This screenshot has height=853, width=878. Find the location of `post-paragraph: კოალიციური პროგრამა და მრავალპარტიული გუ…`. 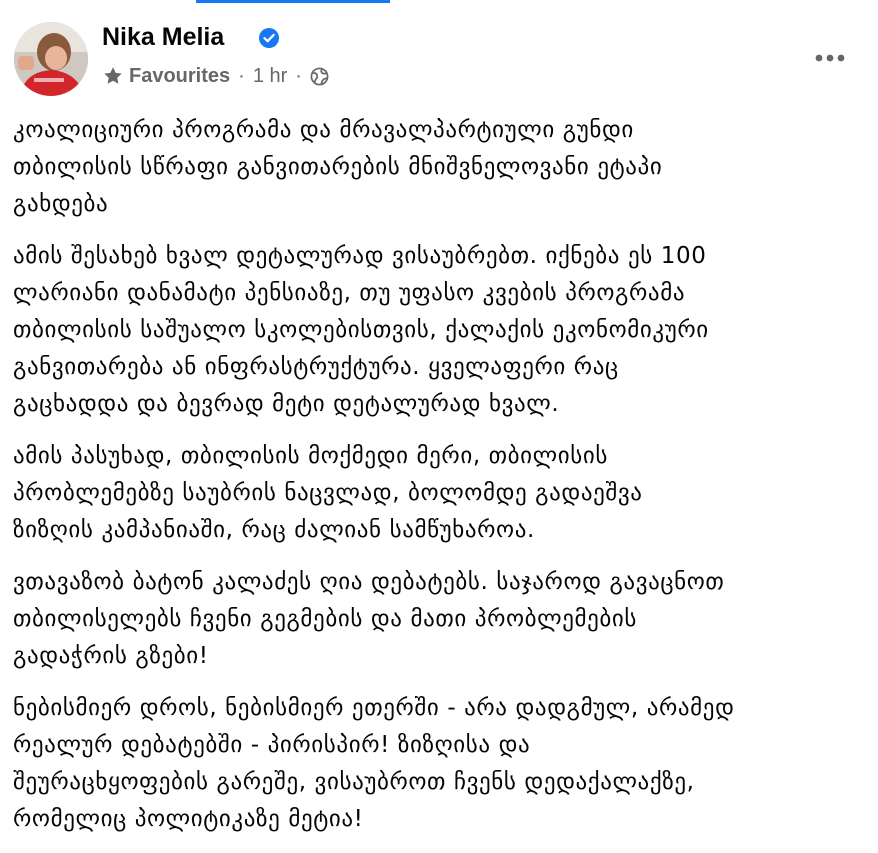

post-paragraph: კოალიციური პროგრამა და მრავალპარტიული გუ… is located at coordinates (338, 167).